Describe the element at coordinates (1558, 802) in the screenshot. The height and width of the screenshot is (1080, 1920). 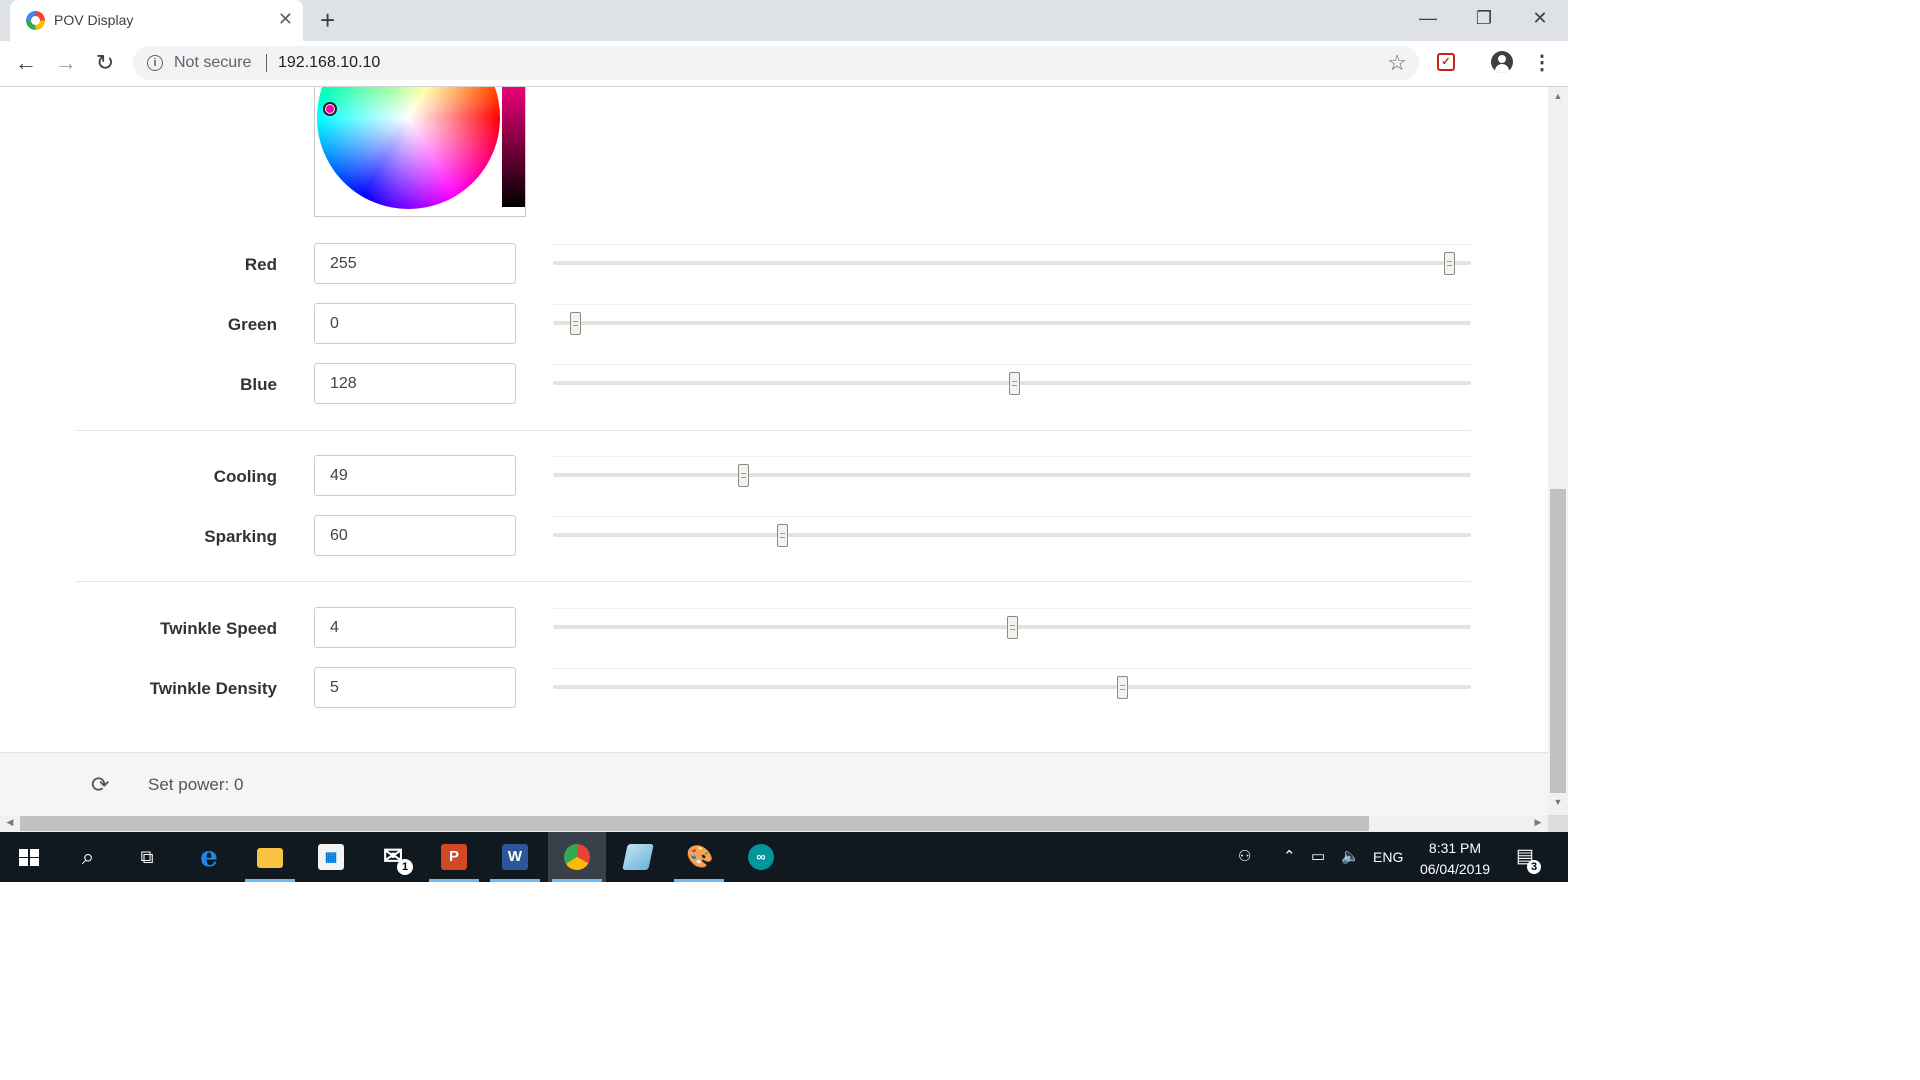
I see `scroll-down-icon: ▼` at that location.